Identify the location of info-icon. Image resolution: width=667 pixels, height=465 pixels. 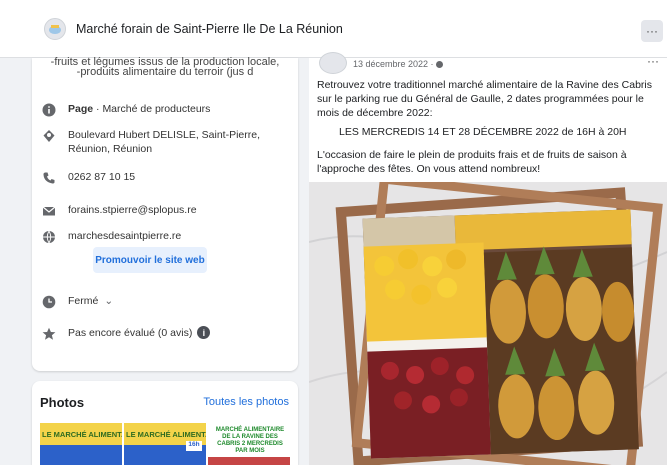
(49, 110).